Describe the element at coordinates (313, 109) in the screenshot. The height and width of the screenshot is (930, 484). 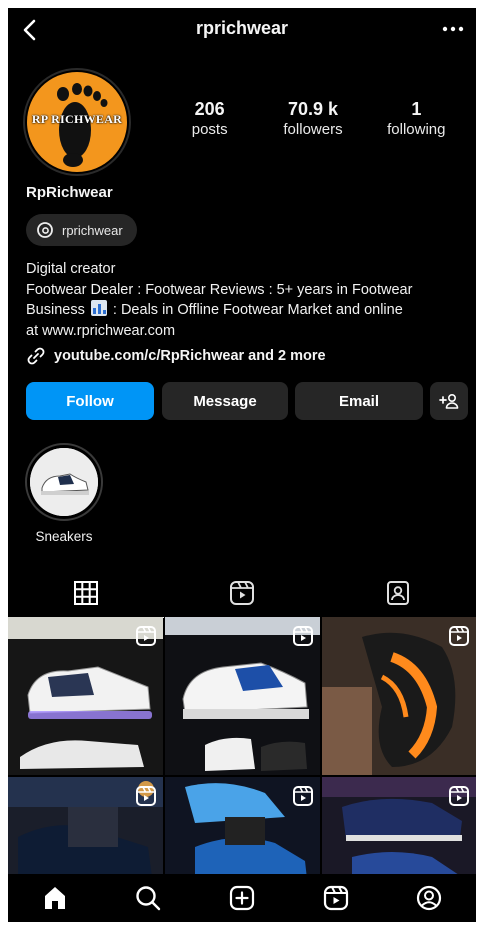
I see `stat-value: 70.9 k` at that location.